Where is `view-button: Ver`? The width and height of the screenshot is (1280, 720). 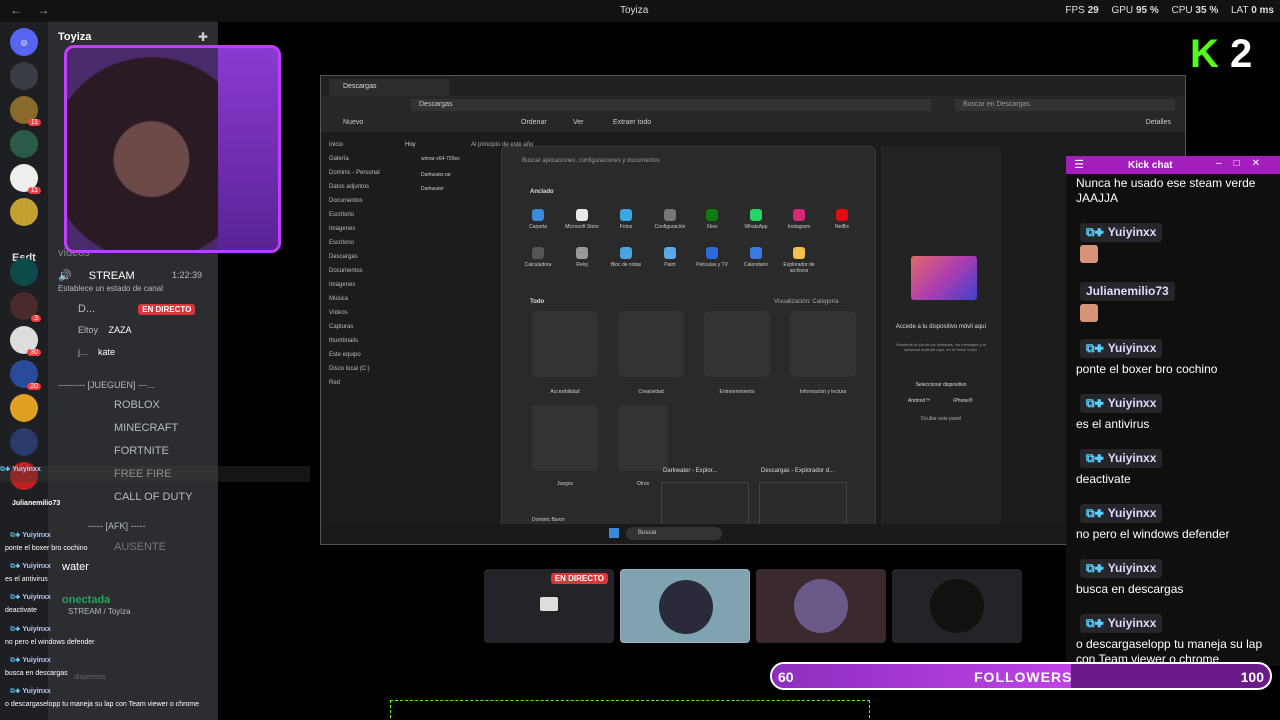 view-button: Ver is located at coordinates (578, 122).